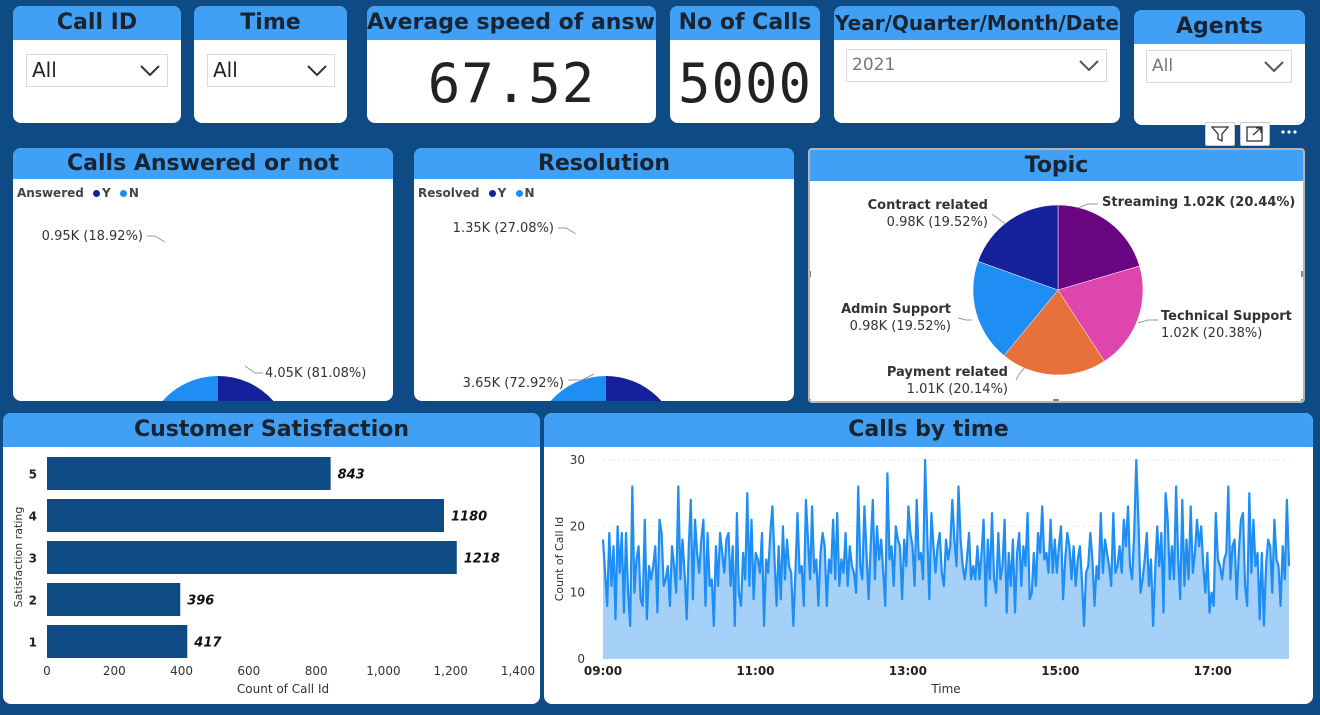 This screenshot has width=1320, height=715. I want to click on slicer-agents-title: Agents, so click(1219, 27).